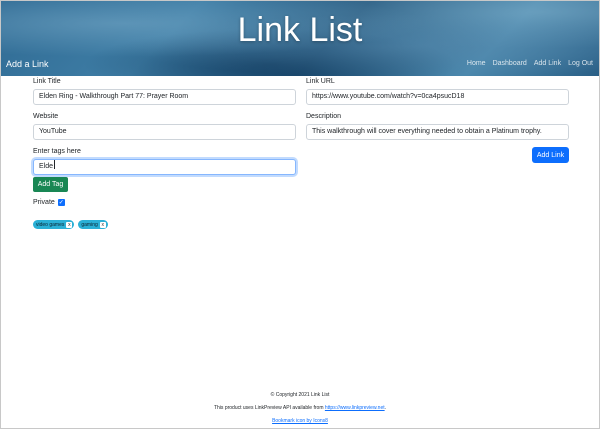  I want to click on tags-label: Enter tags here, so click(57, 151).